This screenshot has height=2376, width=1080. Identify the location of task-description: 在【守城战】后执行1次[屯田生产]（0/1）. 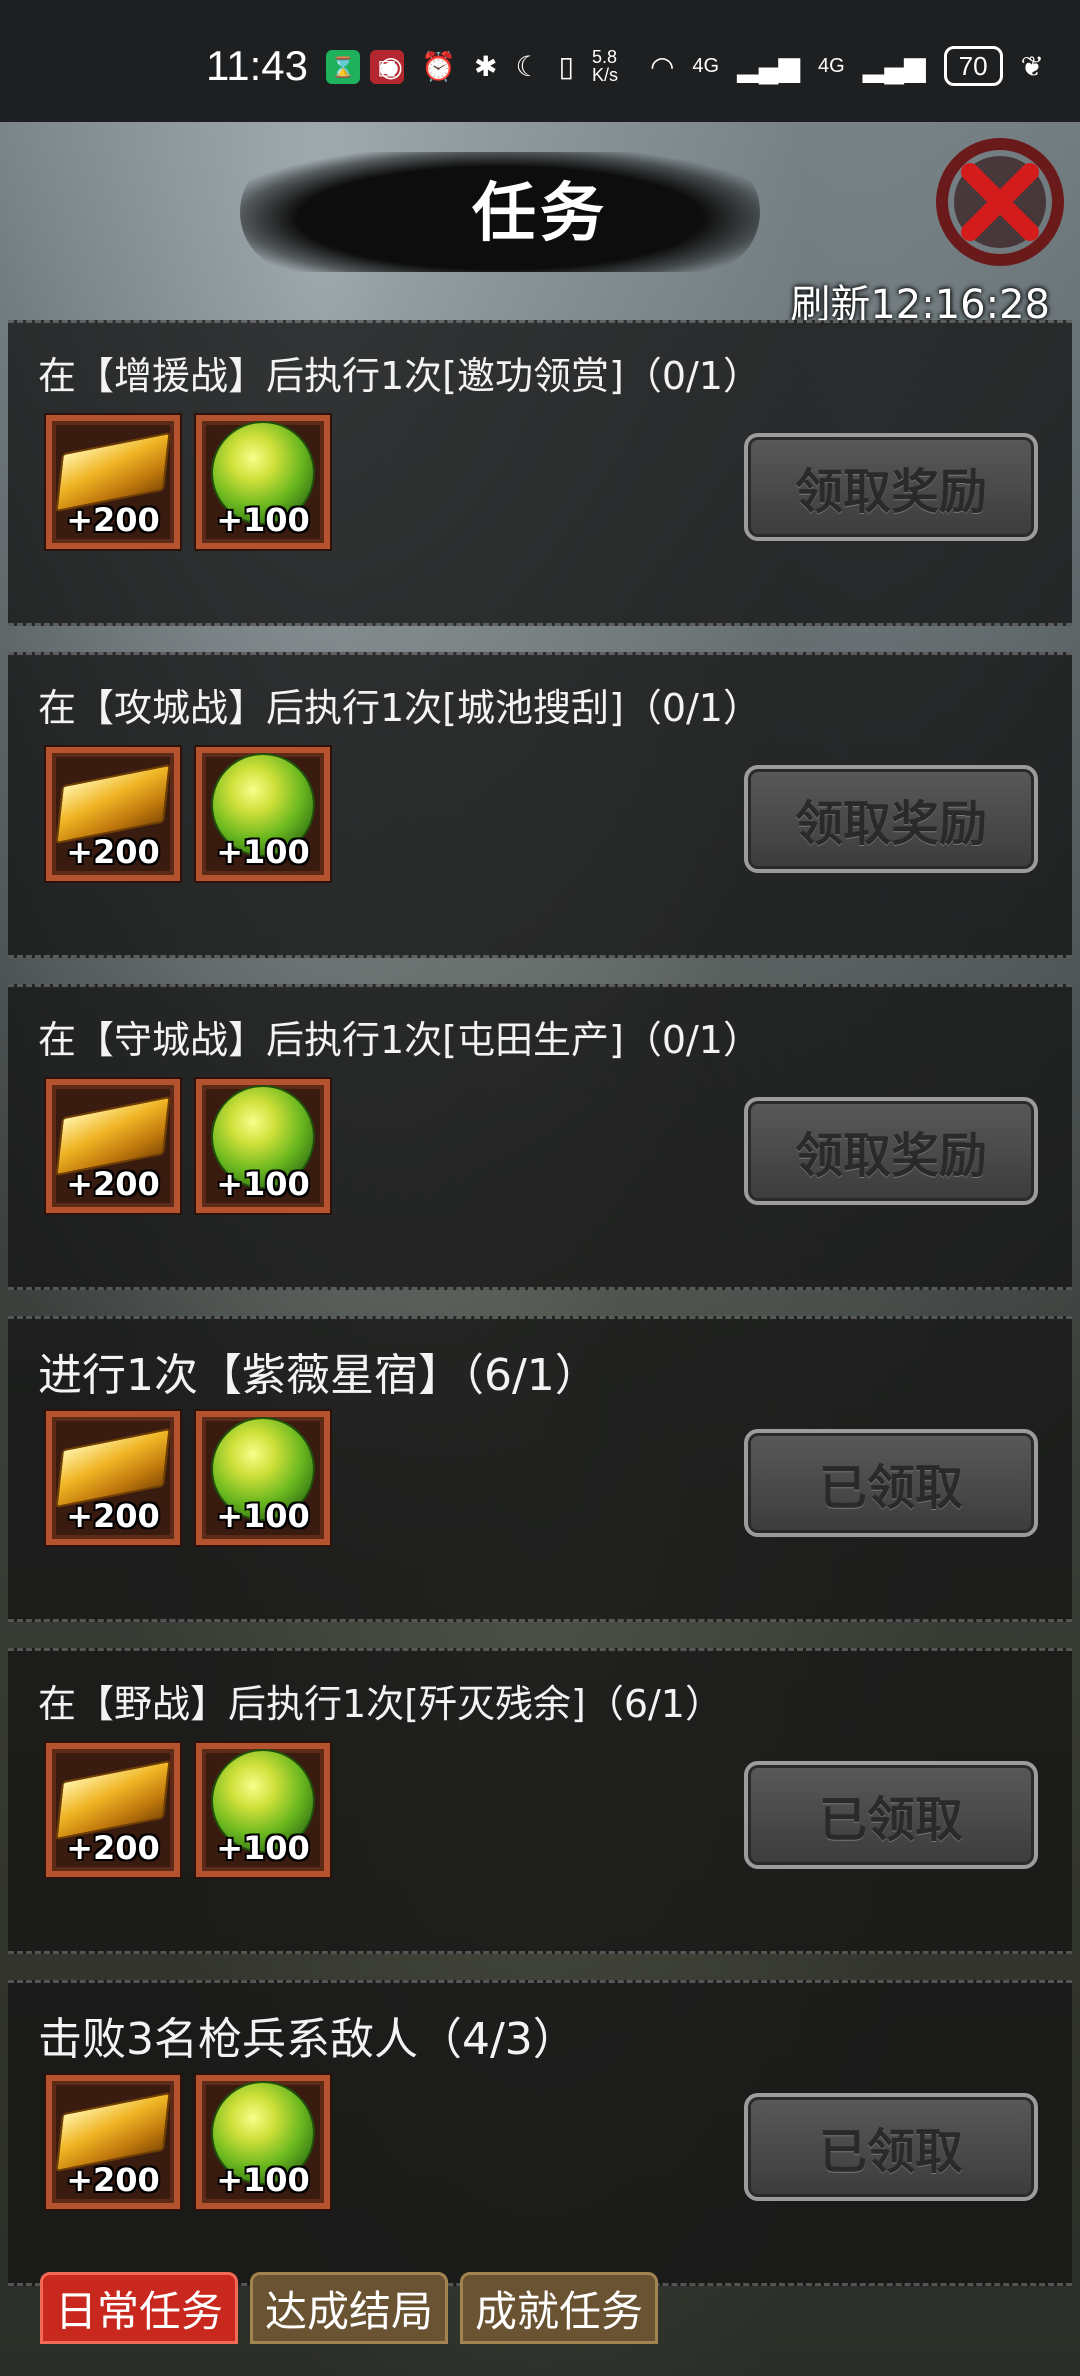
(399, 1040).